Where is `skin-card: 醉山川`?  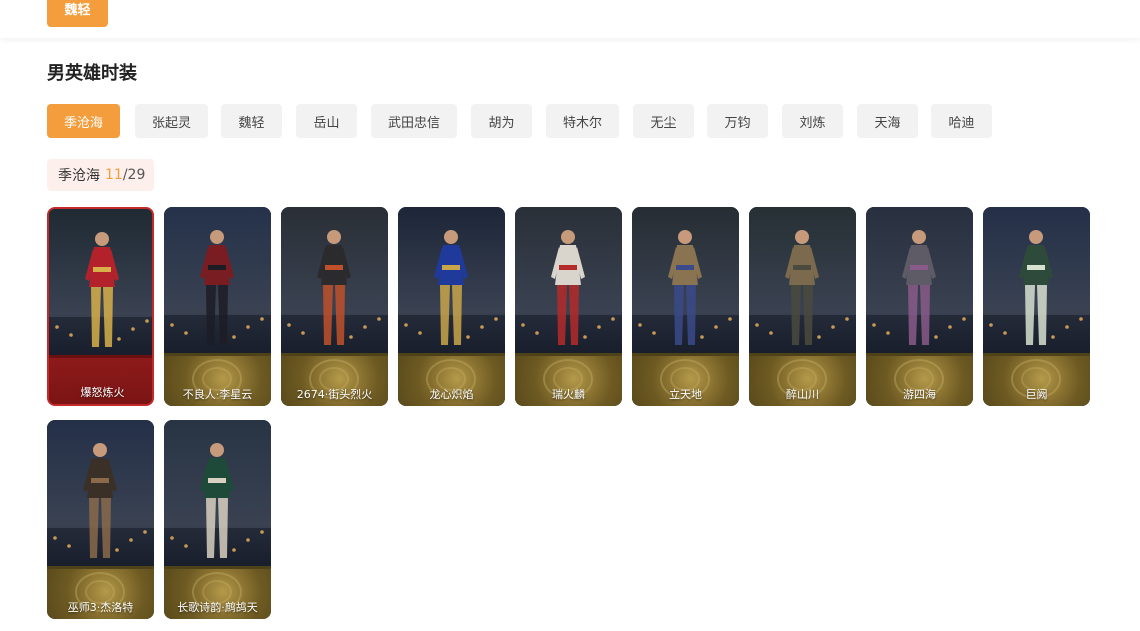
skin-card: 醉山川 is located at coordinates (802, 306).